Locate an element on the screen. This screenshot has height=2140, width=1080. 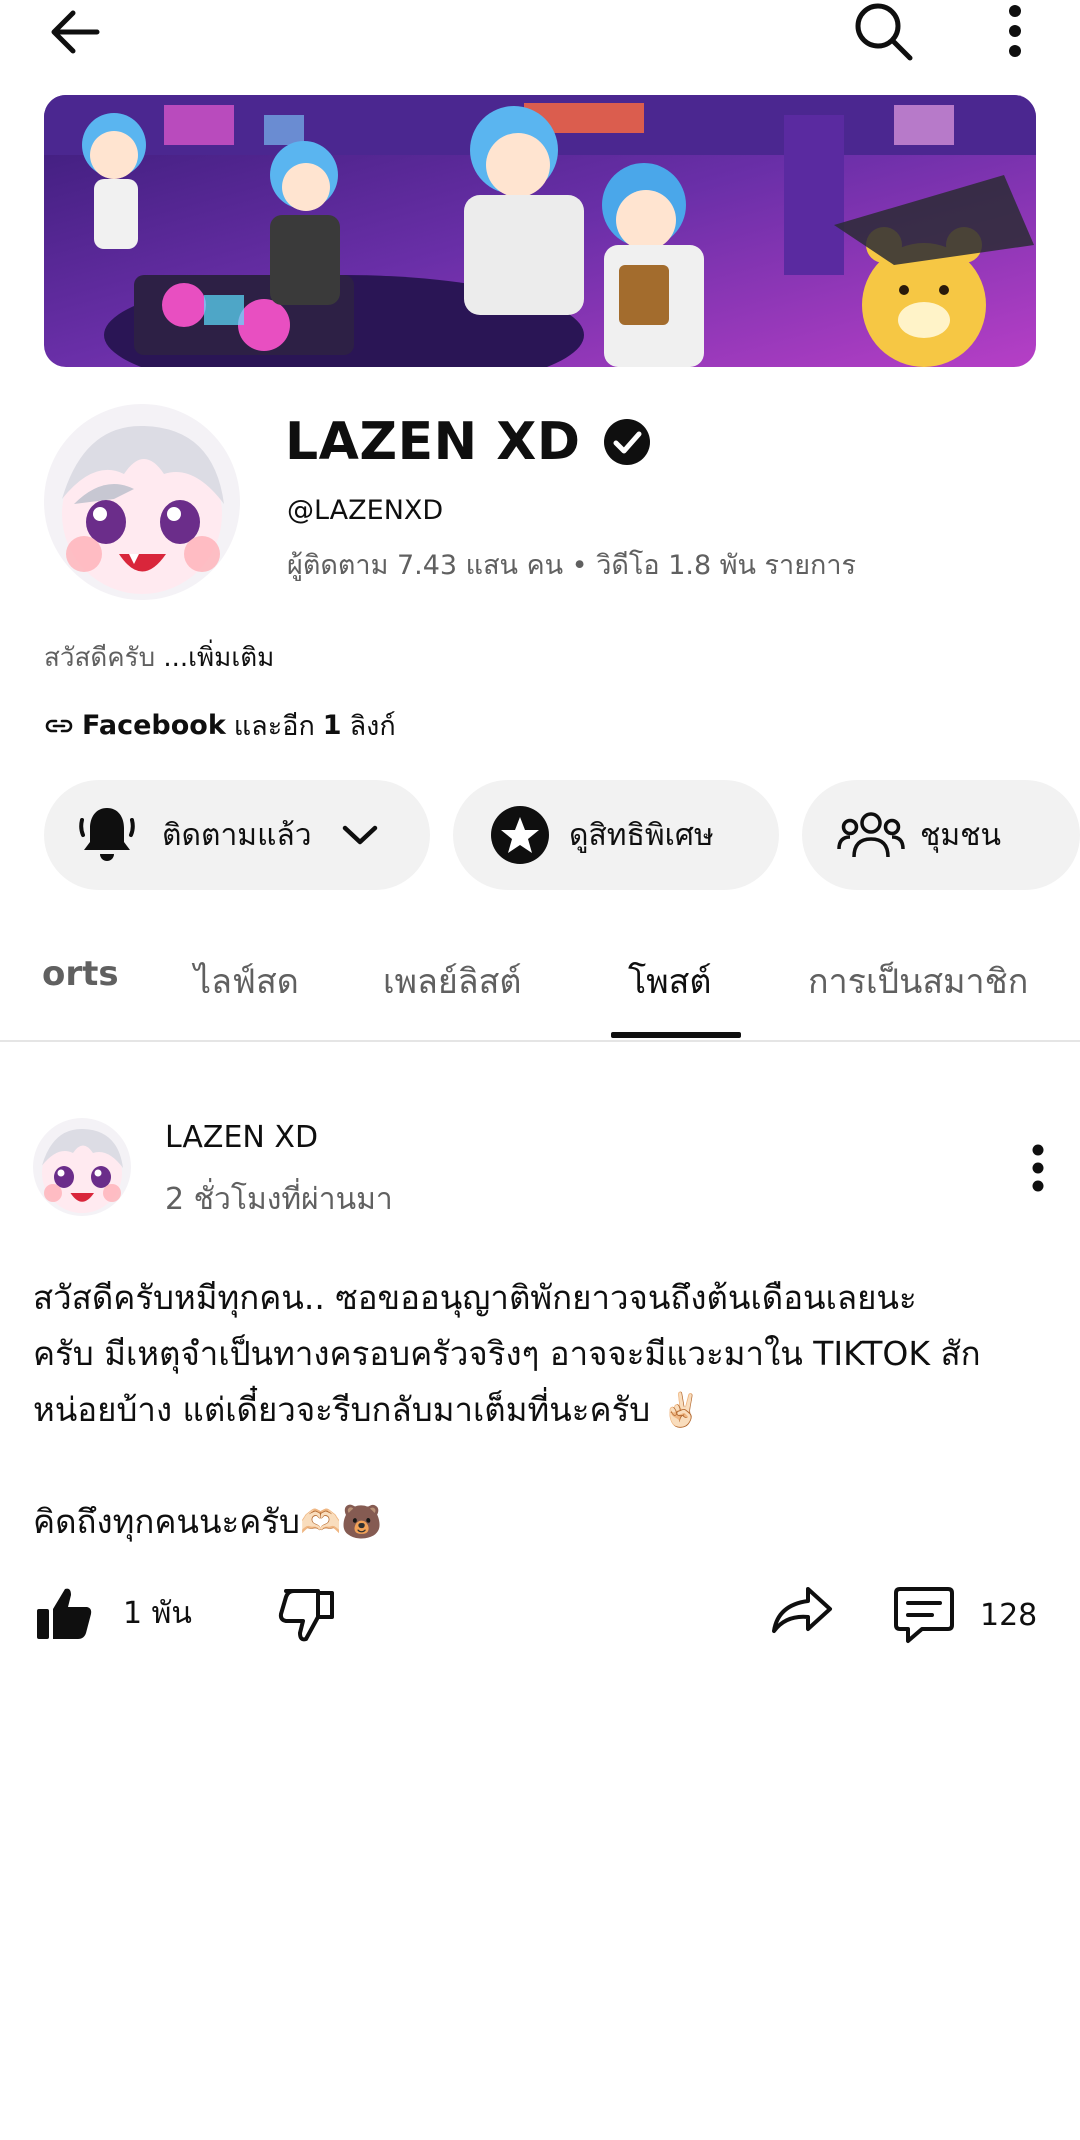
bell-icon is located at coordinates (107, 834).